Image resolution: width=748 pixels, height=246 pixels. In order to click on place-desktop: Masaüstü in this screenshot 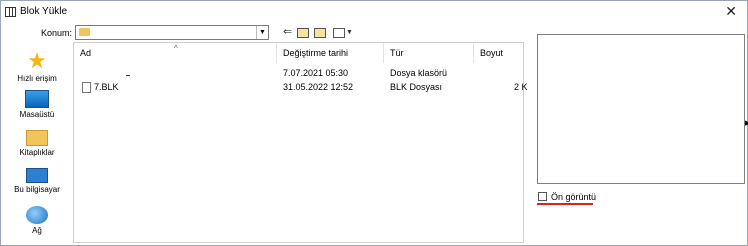, I will do `click(37, 104)`.